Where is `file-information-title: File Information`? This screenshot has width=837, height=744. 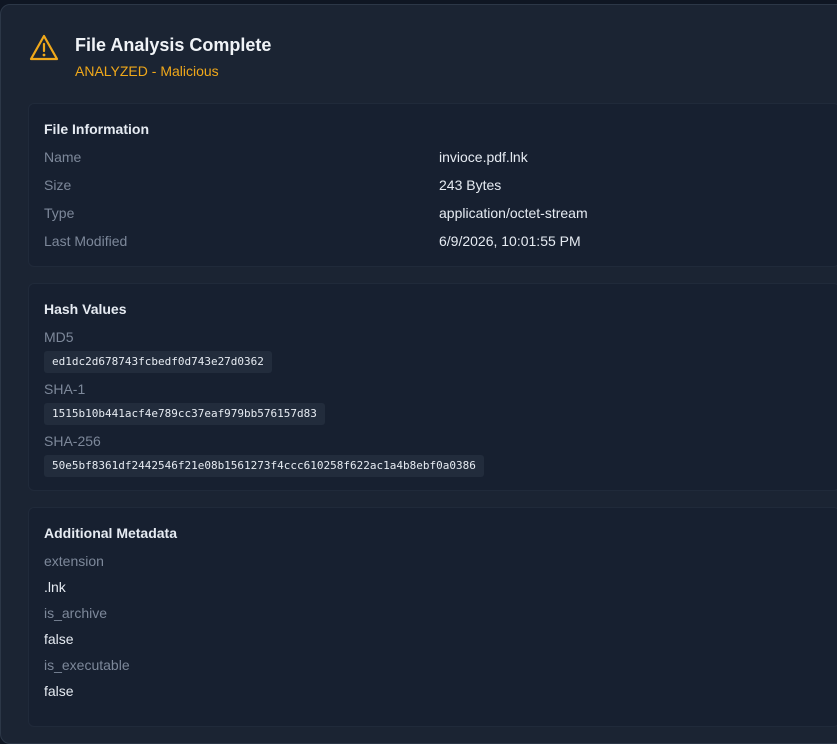
file-information-title: File Information is located at coordinates (96, 129).